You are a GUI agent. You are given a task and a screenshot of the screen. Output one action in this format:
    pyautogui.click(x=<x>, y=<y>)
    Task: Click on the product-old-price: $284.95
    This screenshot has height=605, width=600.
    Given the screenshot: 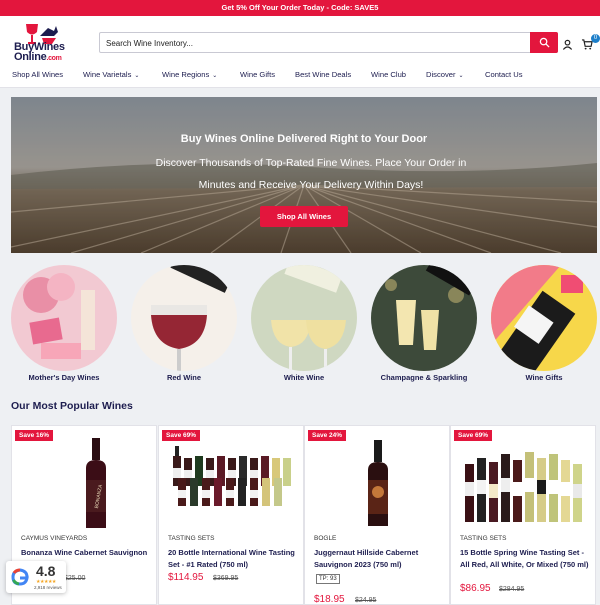 What is the action you would take?
    pyautogui.click(x=512, y=589)
    